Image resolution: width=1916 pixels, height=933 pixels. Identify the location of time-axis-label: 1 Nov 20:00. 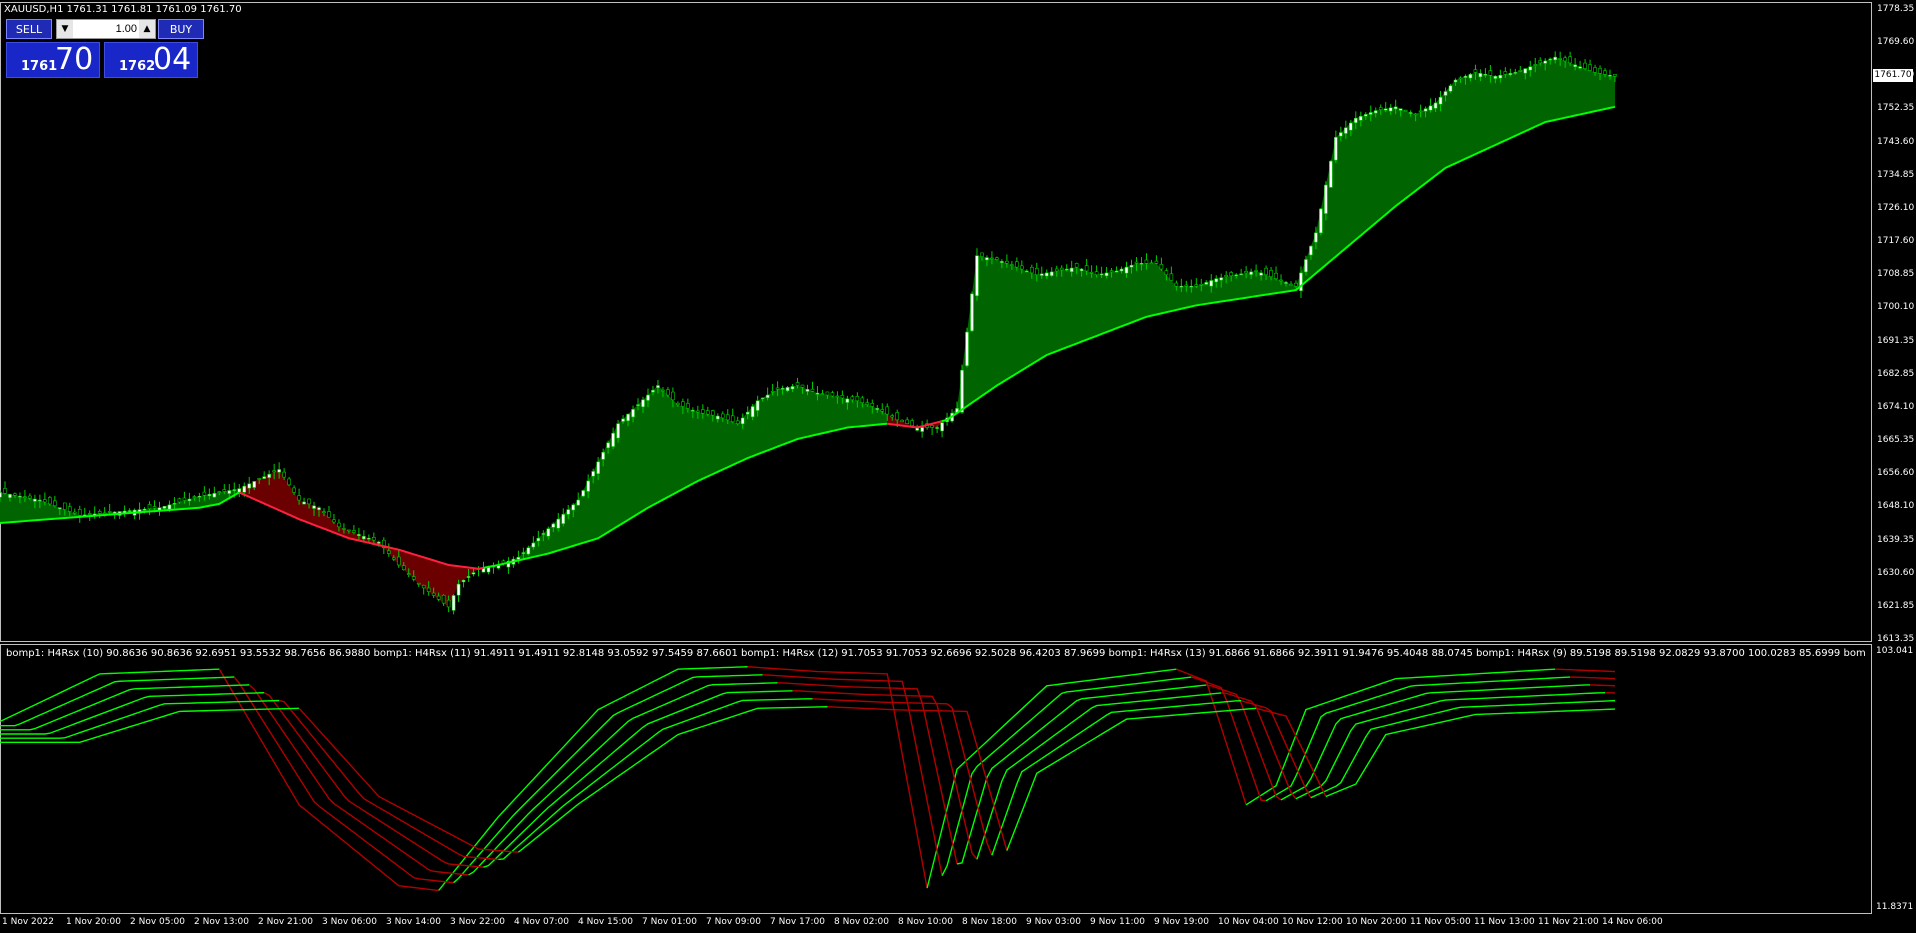
(93, 922).